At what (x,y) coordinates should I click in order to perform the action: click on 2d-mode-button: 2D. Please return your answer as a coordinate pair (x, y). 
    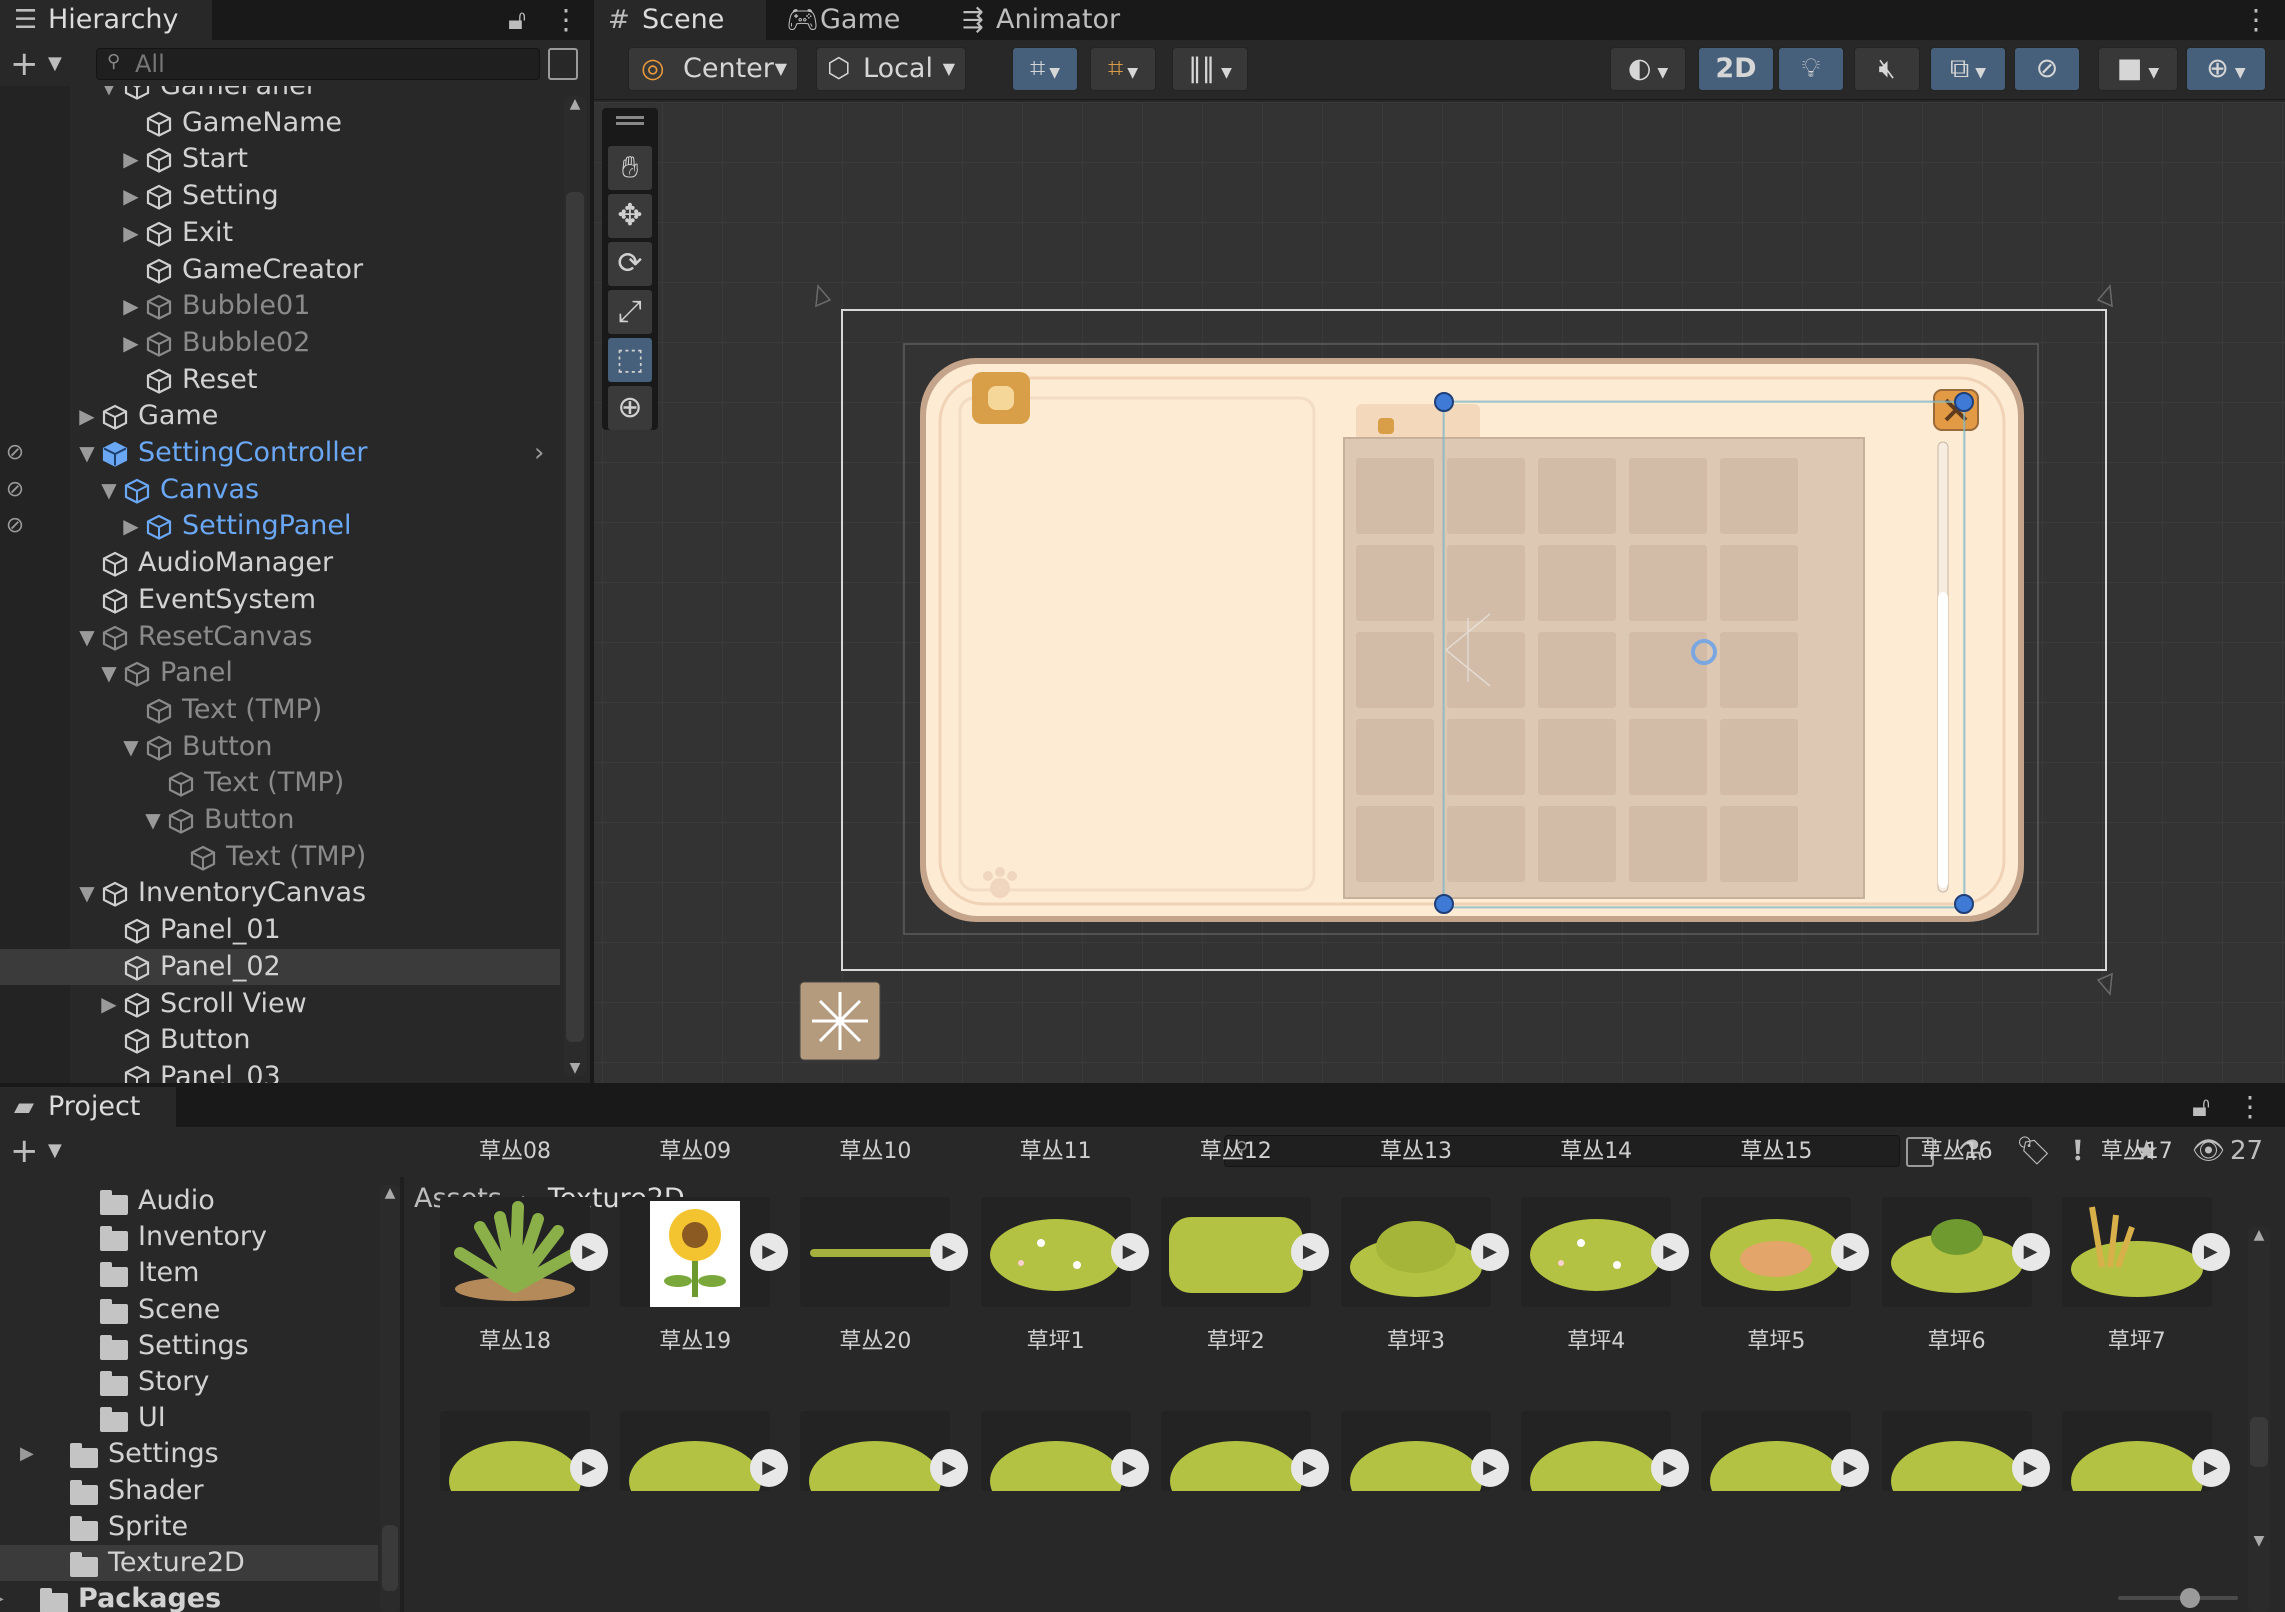
    Looking at the image, I should click on (1736, 69).